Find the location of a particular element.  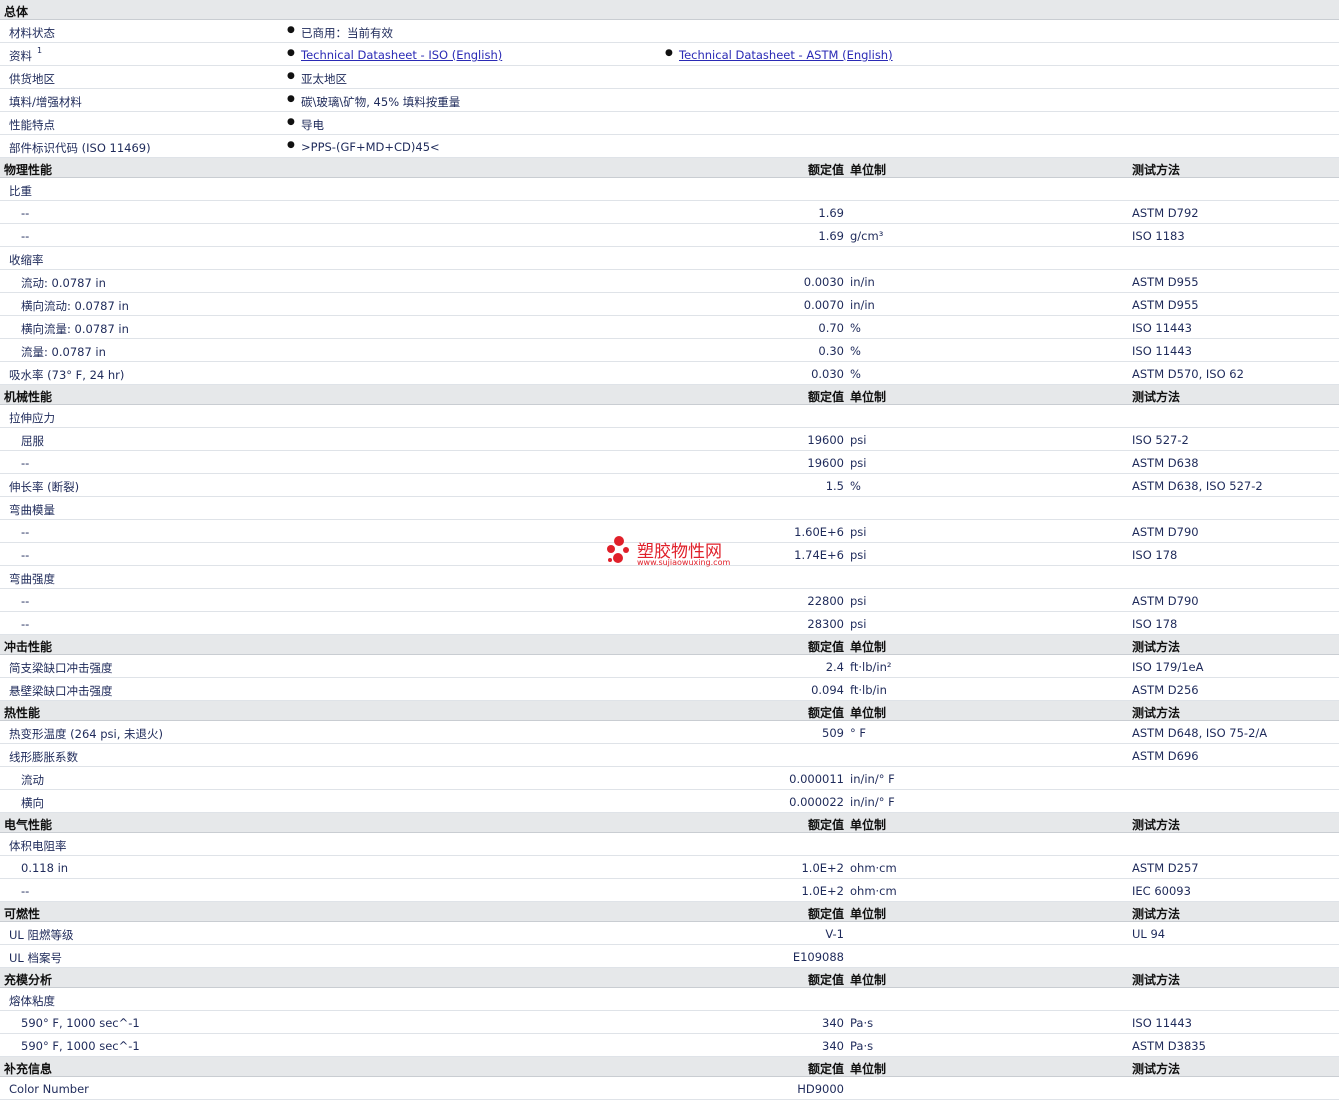

datasheet-link: Technical Datasheet - ASTM (English) is located at coordinates (786, 55).